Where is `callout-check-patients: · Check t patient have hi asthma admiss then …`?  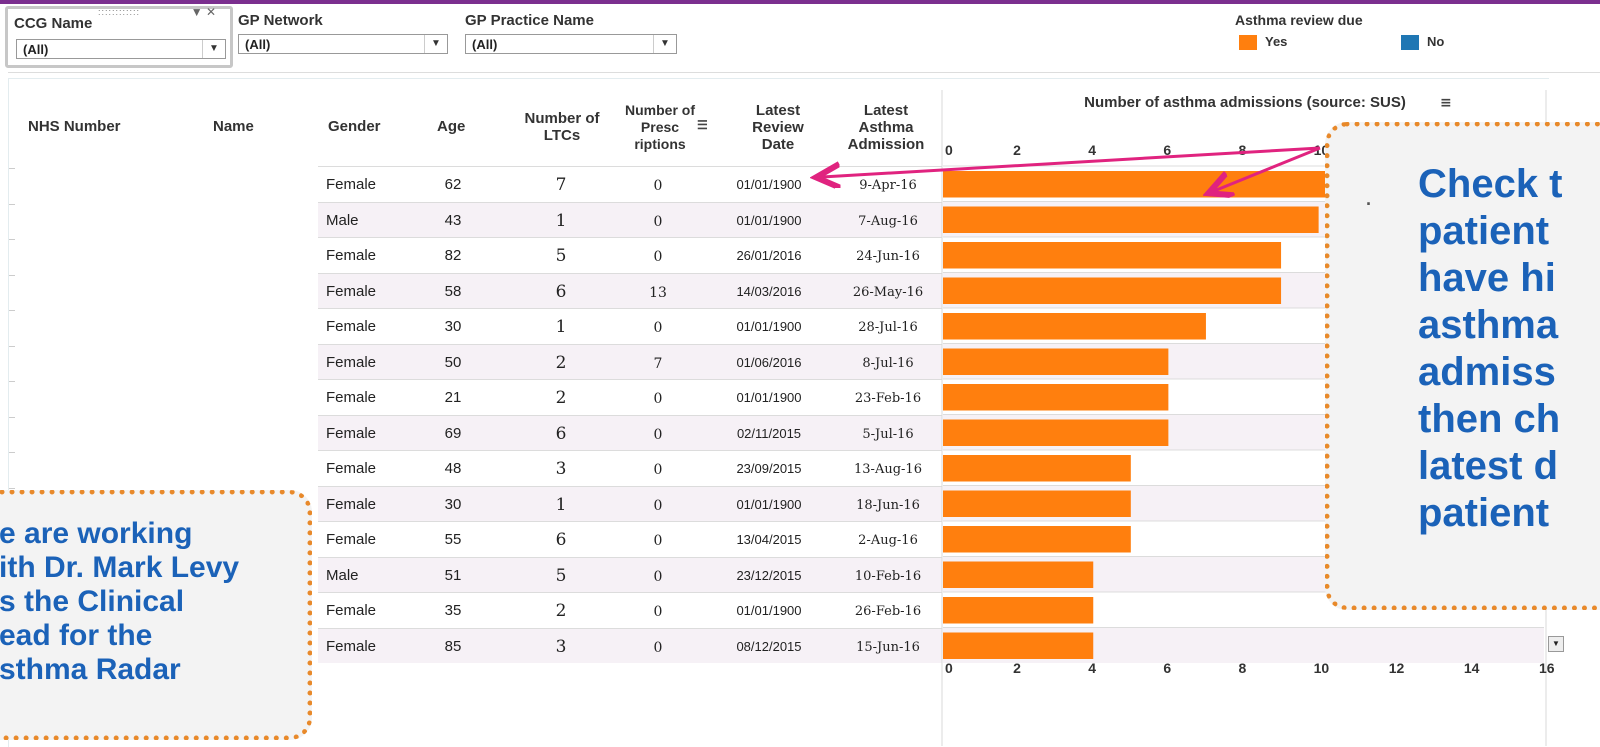 callout-check-patients: · Check t patient have hi asthma admiss then … is located at coordinates (1462, 366).